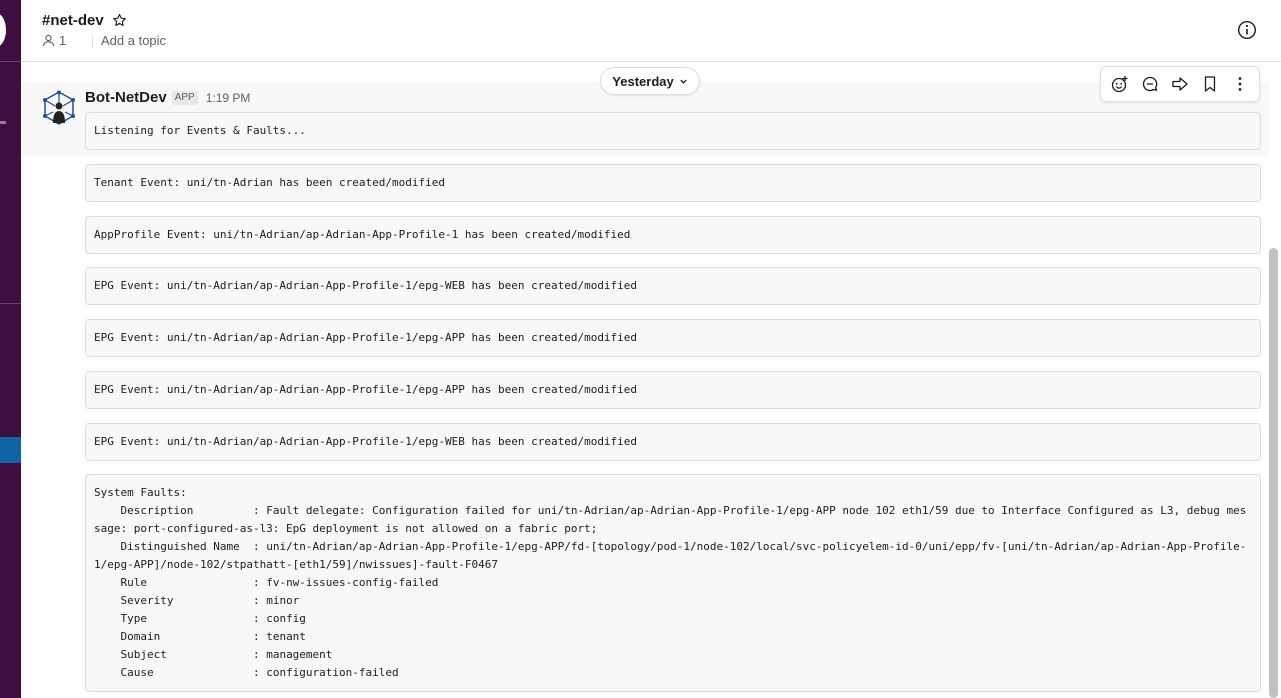 This screenshot has width=1281, height=698. I want to click on date-divider-button: Yesterday, so click(650, 81).